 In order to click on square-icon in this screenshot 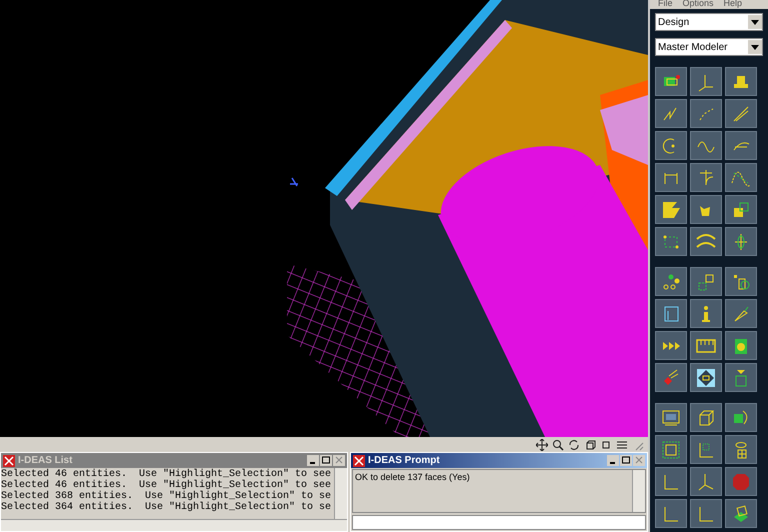, I will do `click(606, 444)`.